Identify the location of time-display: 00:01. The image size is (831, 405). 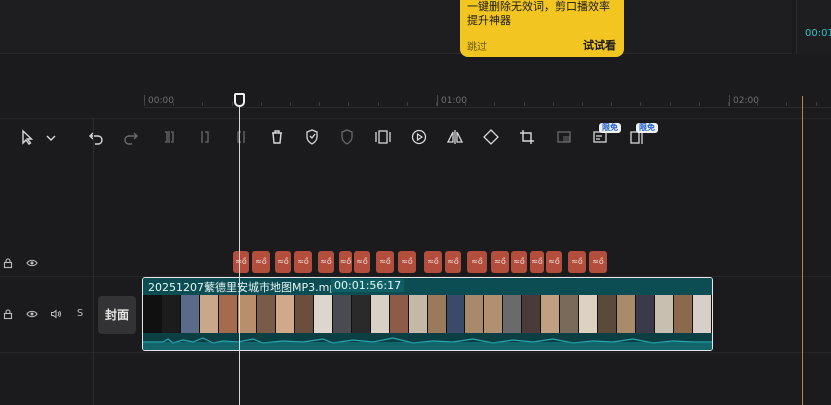
(818, 33).